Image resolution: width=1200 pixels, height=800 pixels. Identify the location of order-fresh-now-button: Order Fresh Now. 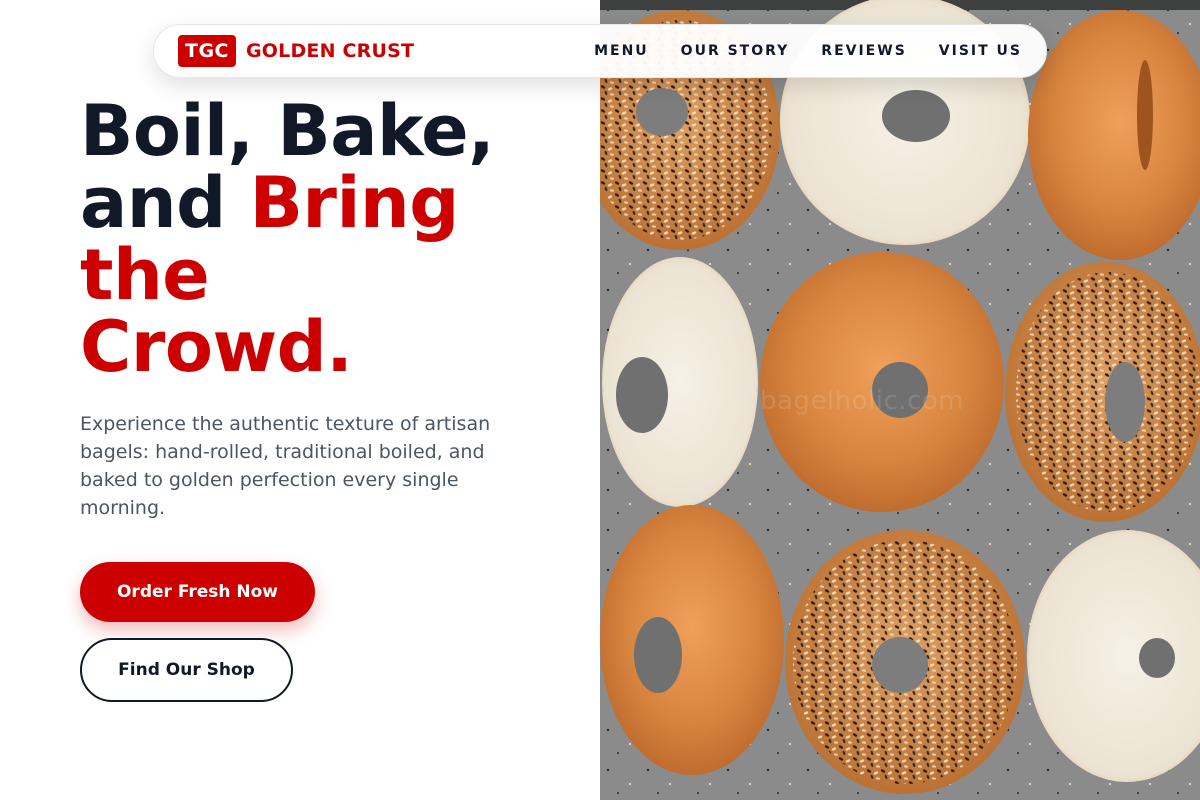
(197, 592).